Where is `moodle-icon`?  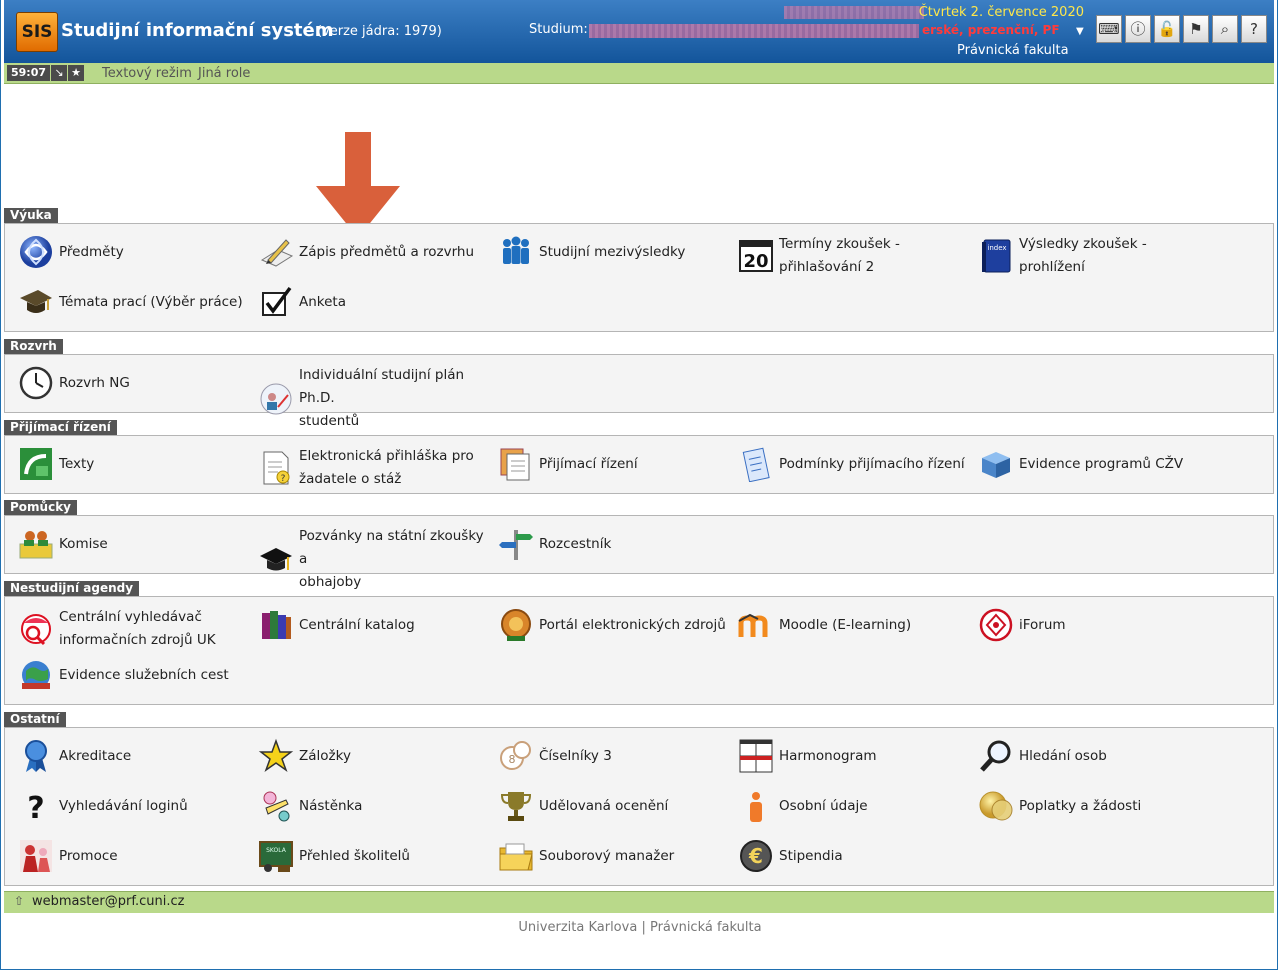 moodle-icon is located at coordinates (756, 625).